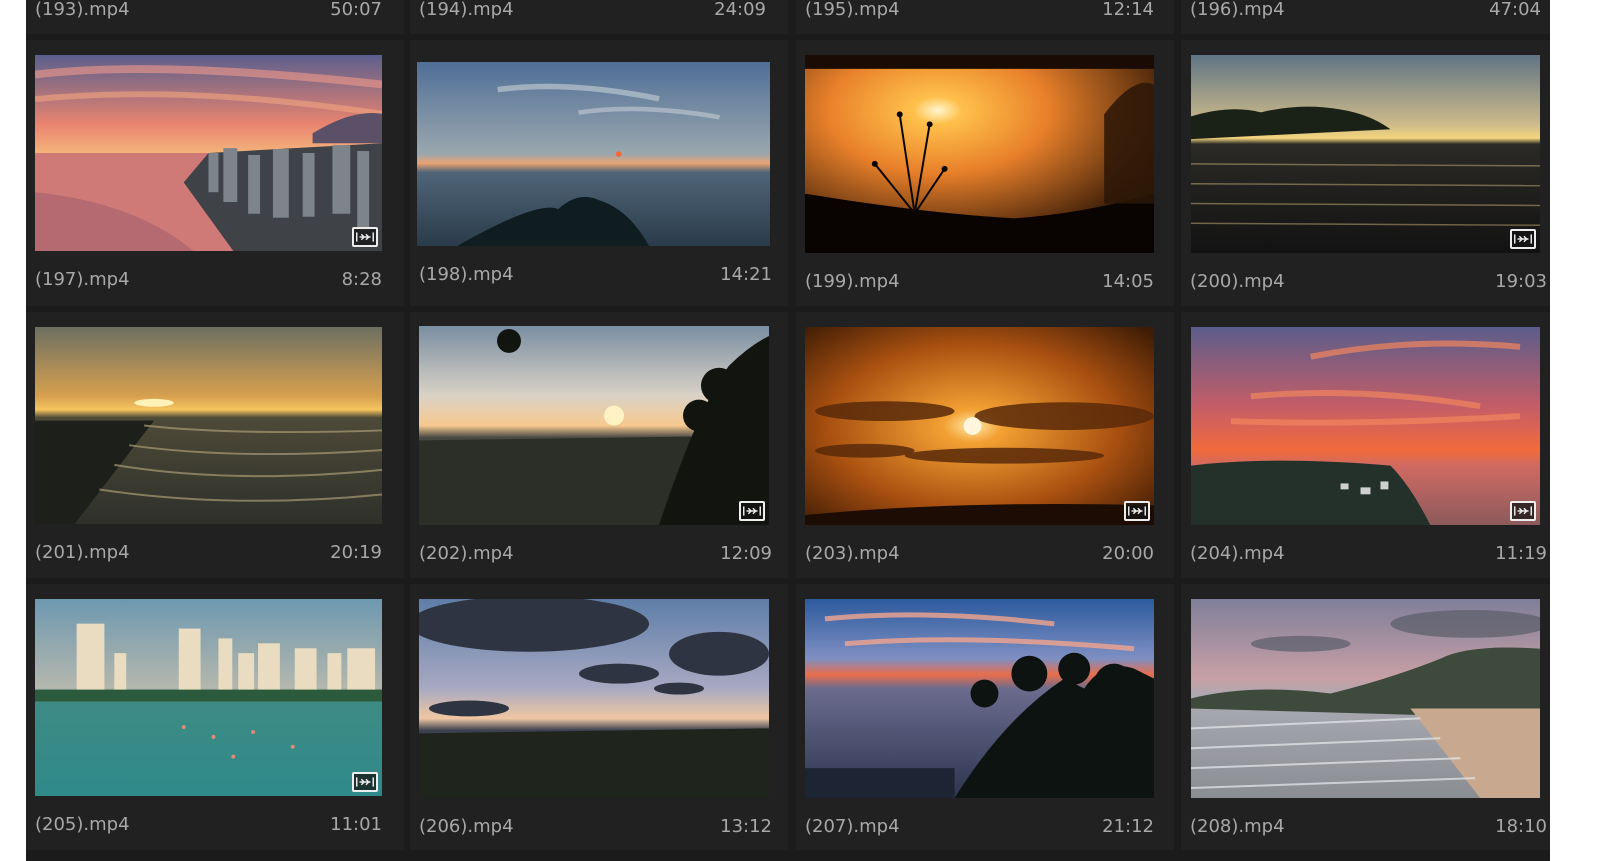  What do you see at coordinates (1237, 553) in the screenshot?
I see `clip-name: (204).mp4` at bounding box center [1237, 553].